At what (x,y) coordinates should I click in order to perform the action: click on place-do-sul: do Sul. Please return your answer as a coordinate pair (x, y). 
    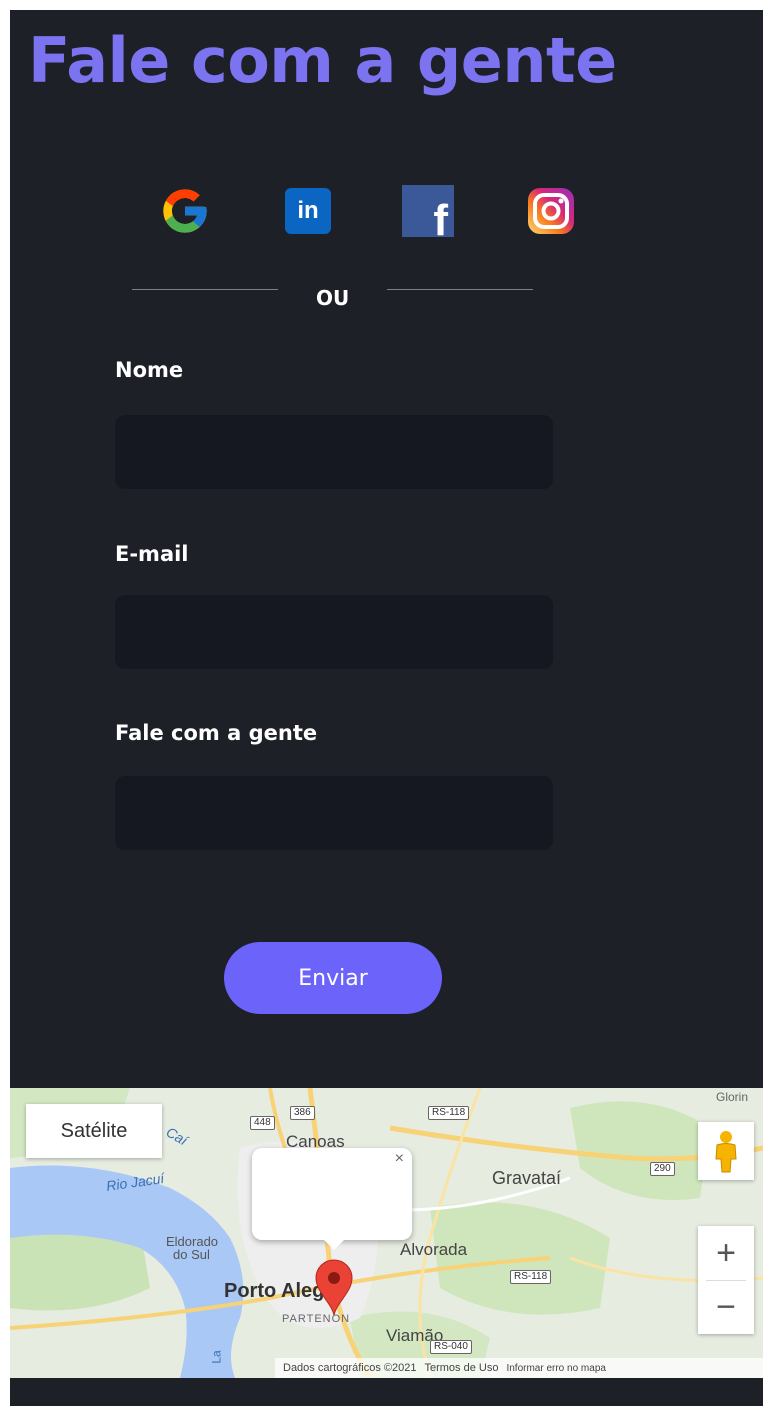
    Looking at the image, I should click on (191, 1254).